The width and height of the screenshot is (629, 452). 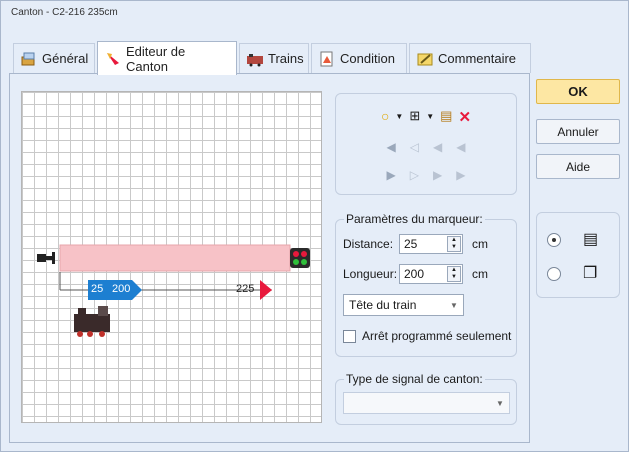 What do you see at coordinates (554, 274) in the screenshot?
I see `view-stack-radio` at bounding box center [554, 274].